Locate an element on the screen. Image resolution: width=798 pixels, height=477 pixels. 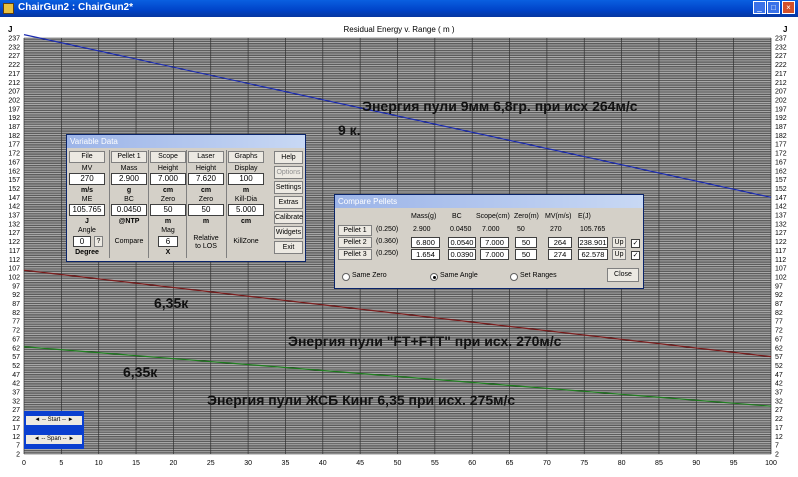
vd-label: Height is located at coordinates (206, 168).